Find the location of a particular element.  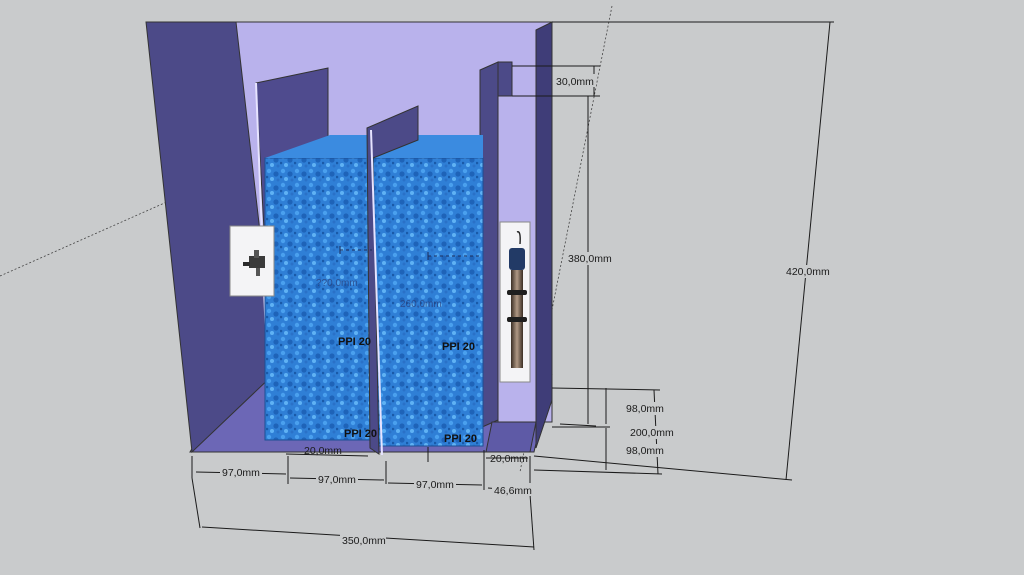

dim-lower-a: 98,0mm is located at coordinates (645, 409).